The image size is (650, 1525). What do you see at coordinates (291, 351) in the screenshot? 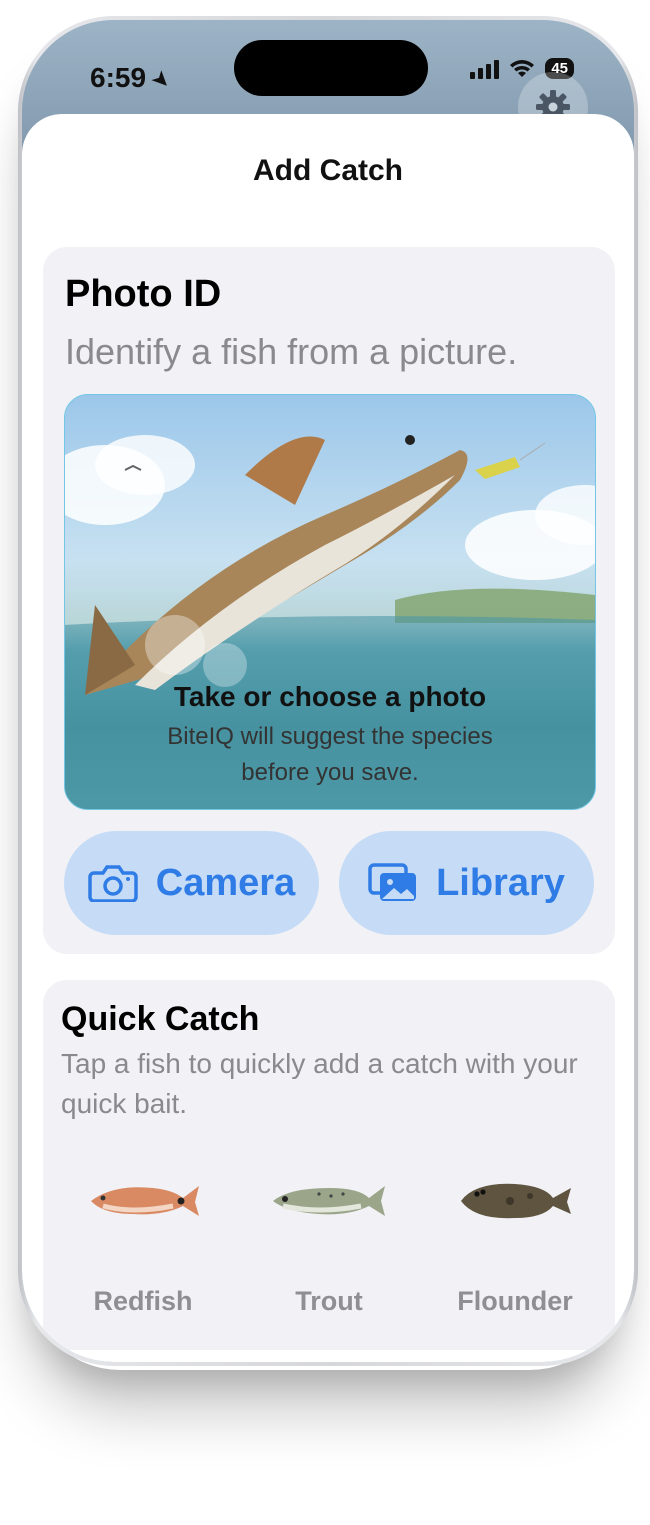
I see `photo-id-subtitle: Identify a fish from a picture.` at bounding box center [291, 351].